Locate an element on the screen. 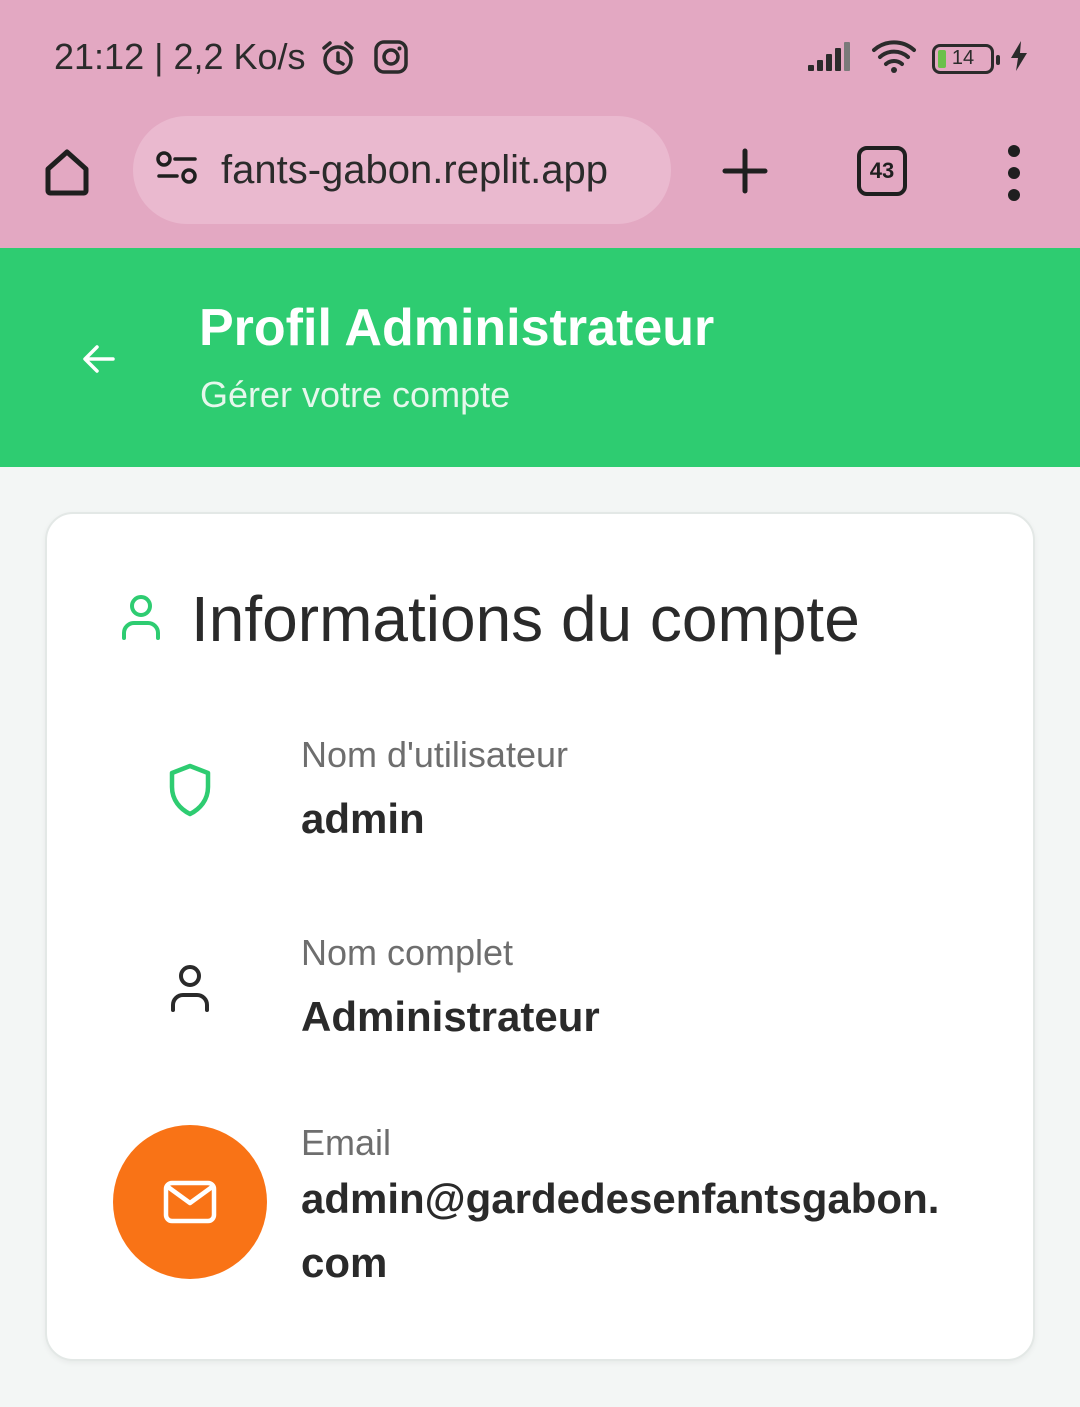 The width and height of the screenshot is (1080, 1407). field-label: Email is located at coordinates (346, 1142).